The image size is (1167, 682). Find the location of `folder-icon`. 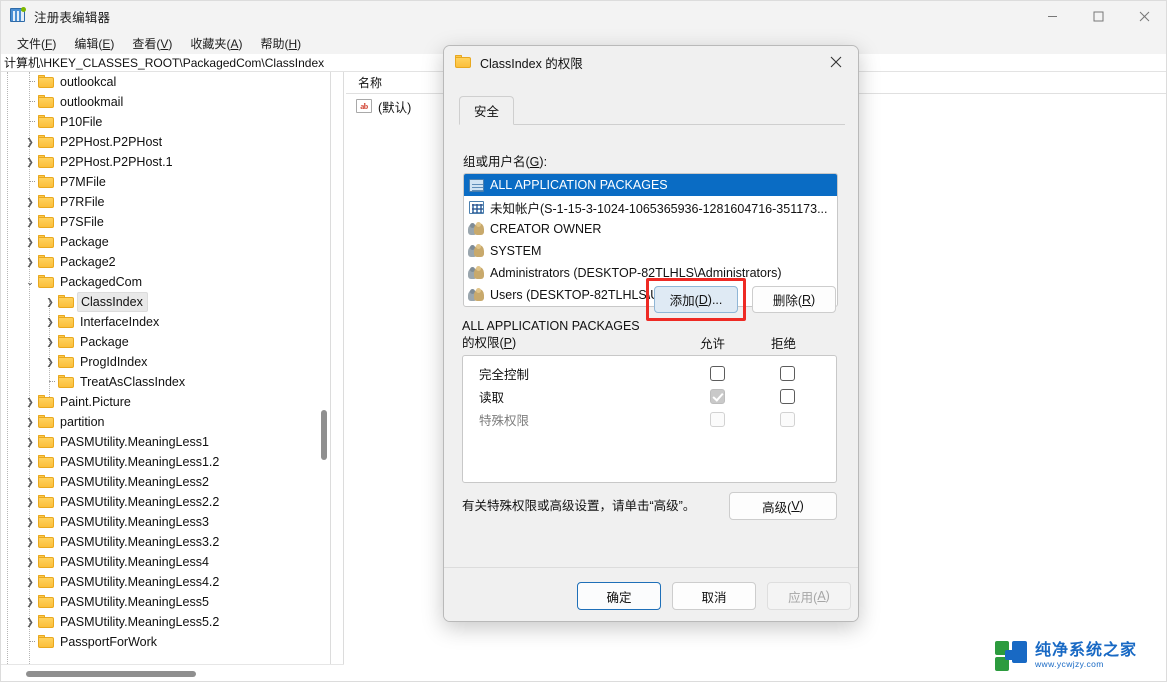

folder-icon is located at coordinates (46, 462).